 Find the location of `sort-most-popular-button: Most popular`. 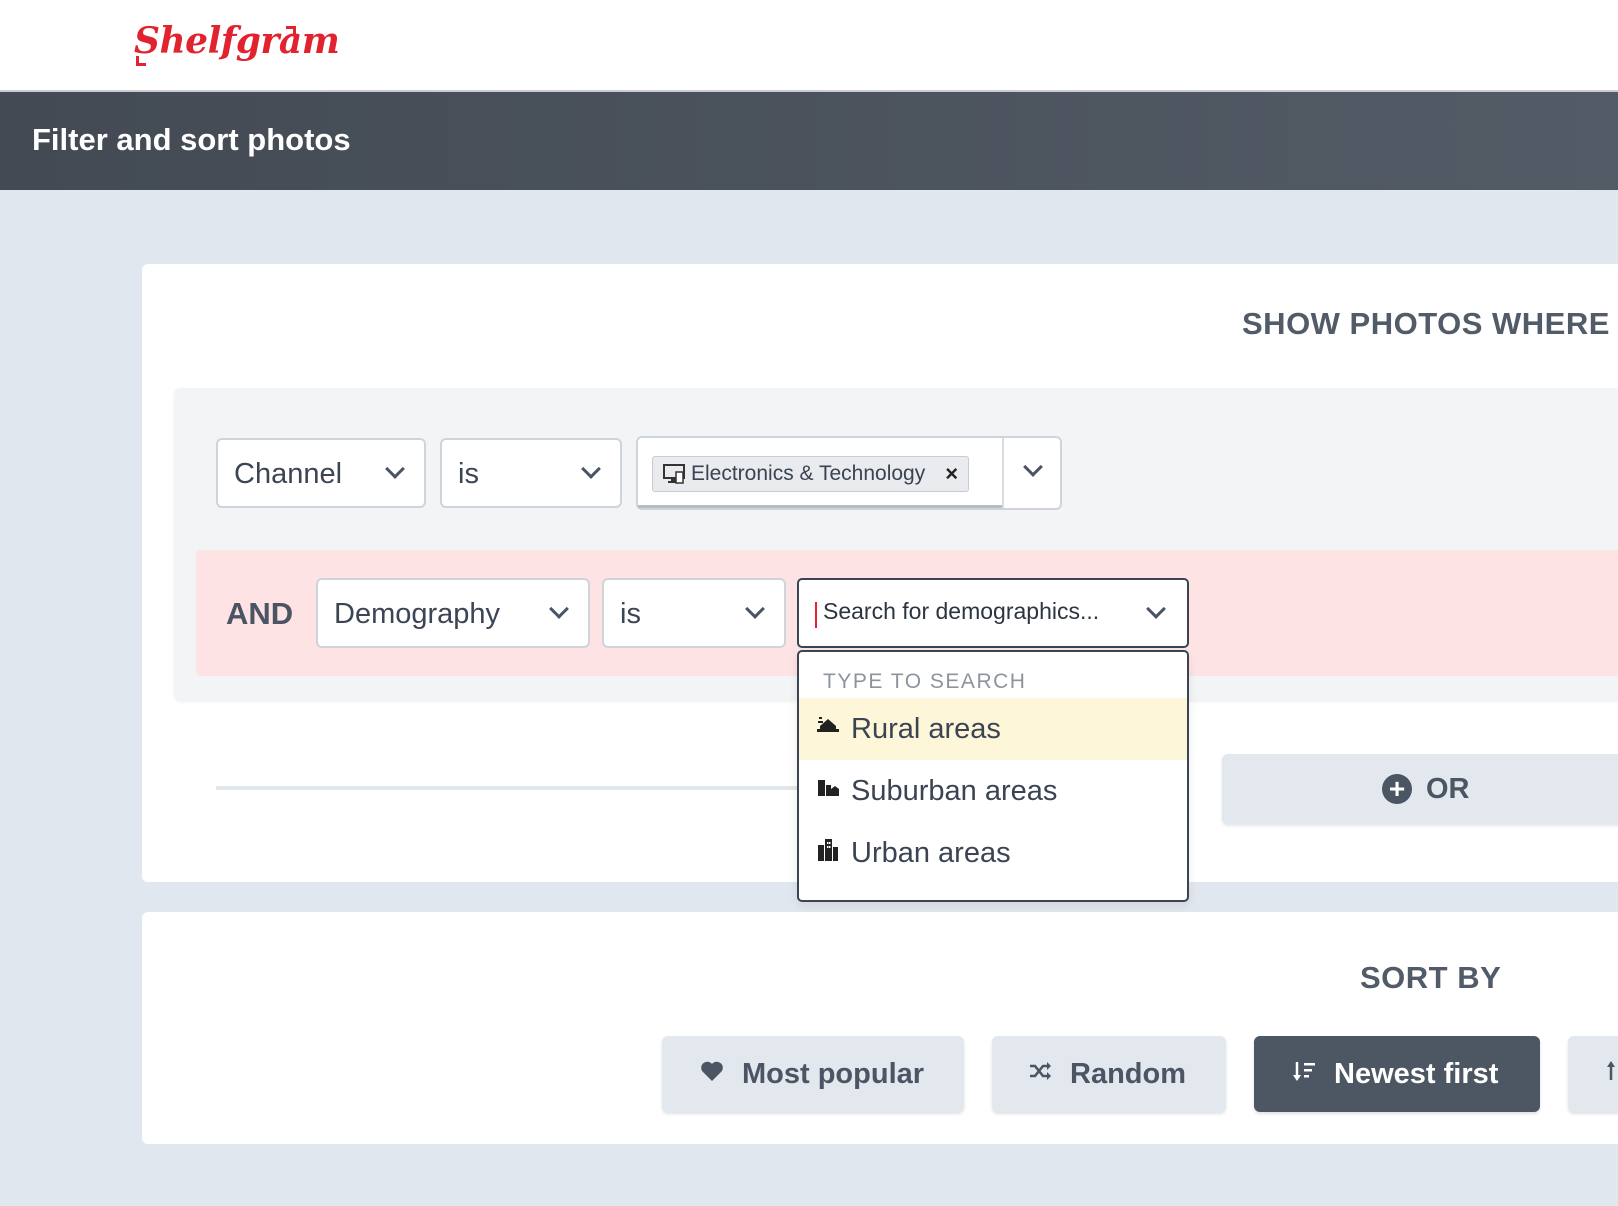

sort-most-popular-button: Most popular is located at coordinates (813, 1074).